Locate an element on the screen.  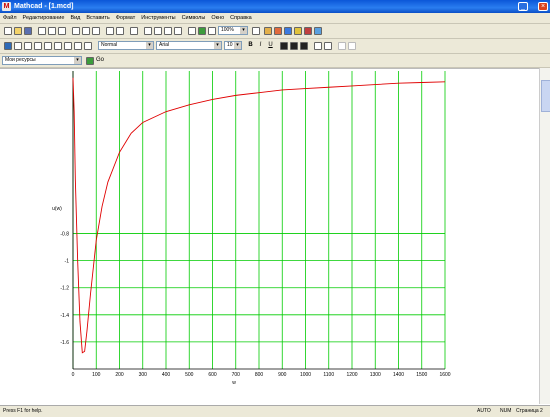
insert-graph-icon is located at coordinates (148, 31).